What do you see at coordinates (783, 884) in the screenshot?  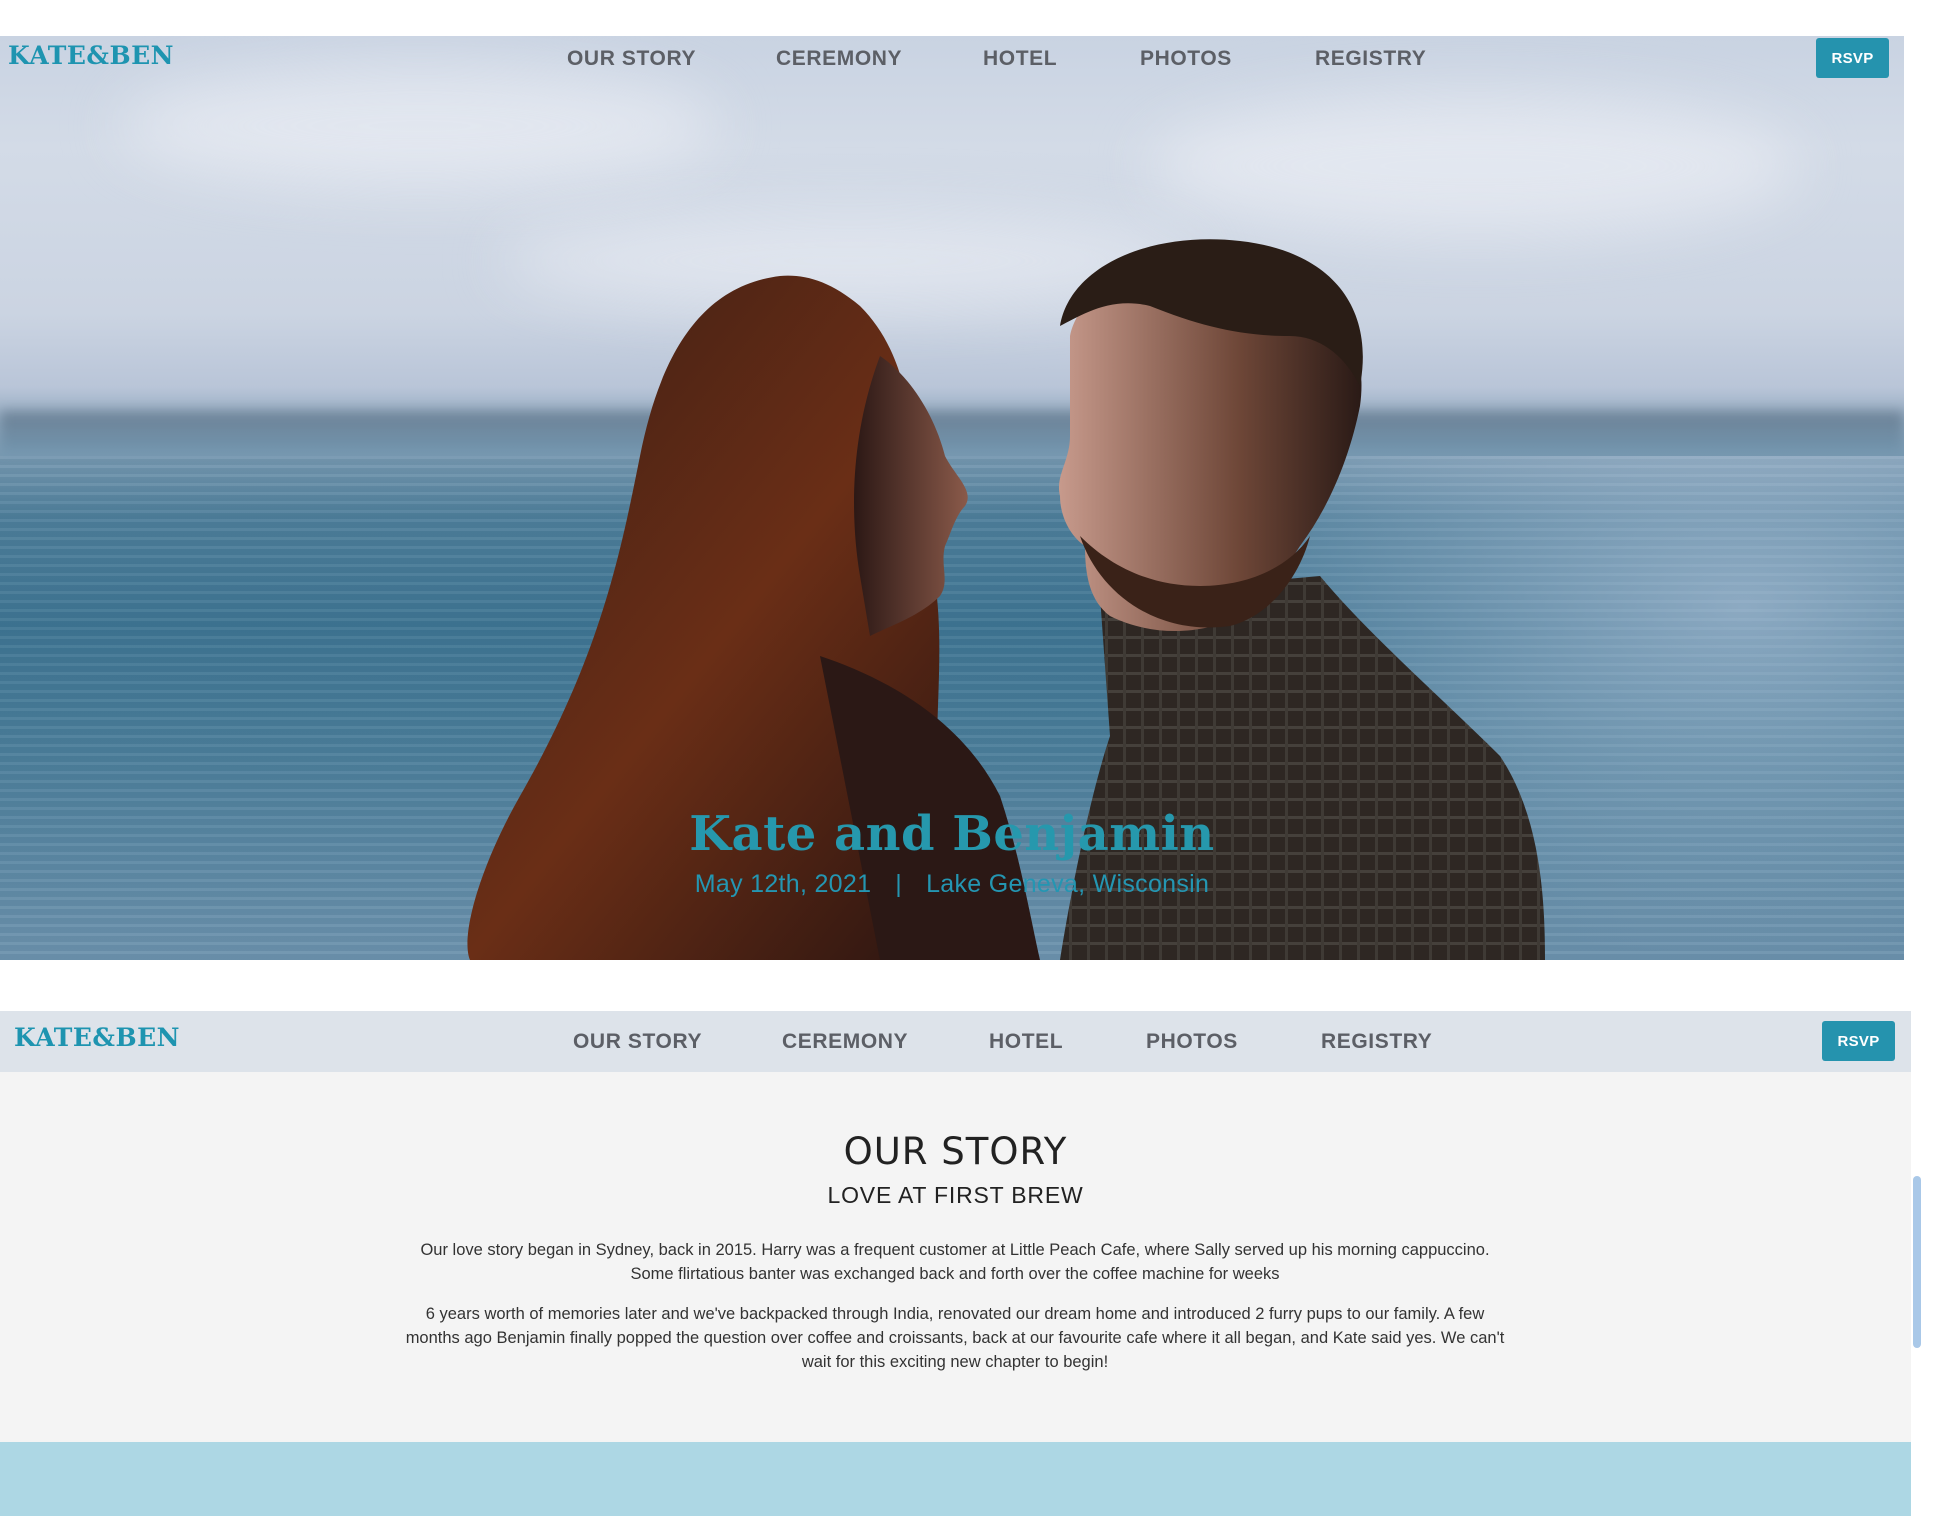 I see `wedding-date: May 12th, 2021` at bounding box center [783, 884].